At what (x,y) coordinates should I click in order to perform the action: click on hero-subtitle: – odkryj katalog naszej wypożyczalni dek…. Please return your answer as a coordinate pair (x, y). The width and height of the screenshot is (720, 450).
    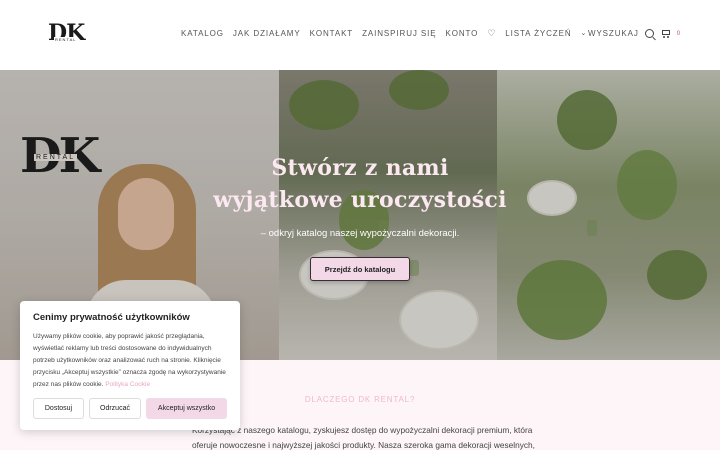
    Looking at the image, I should click on (360, 233).